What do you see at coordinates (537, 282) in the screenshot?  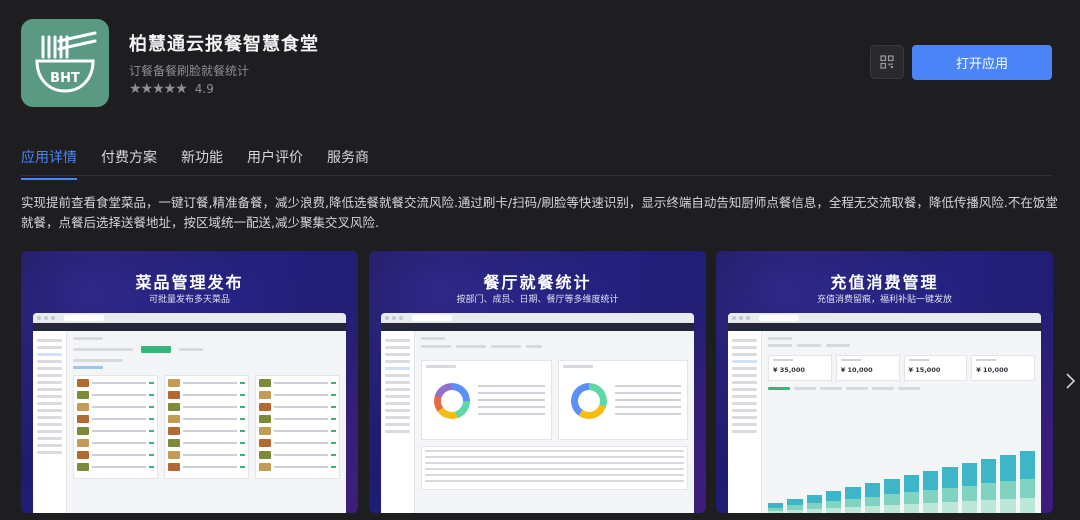 I see `screenshot-title: 餐厅就餐统计` at bounding box center [537, 282].